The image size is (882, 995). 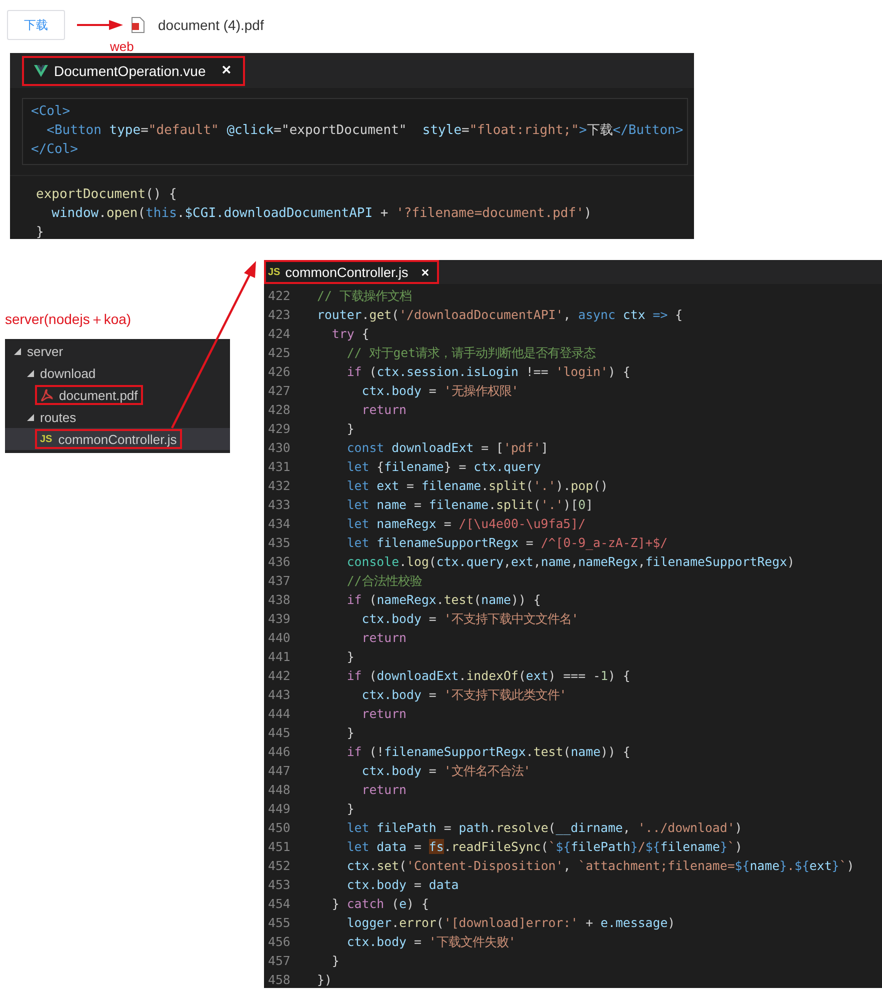 I want to click on vue-logo-icon, so click(x=41, y=71).